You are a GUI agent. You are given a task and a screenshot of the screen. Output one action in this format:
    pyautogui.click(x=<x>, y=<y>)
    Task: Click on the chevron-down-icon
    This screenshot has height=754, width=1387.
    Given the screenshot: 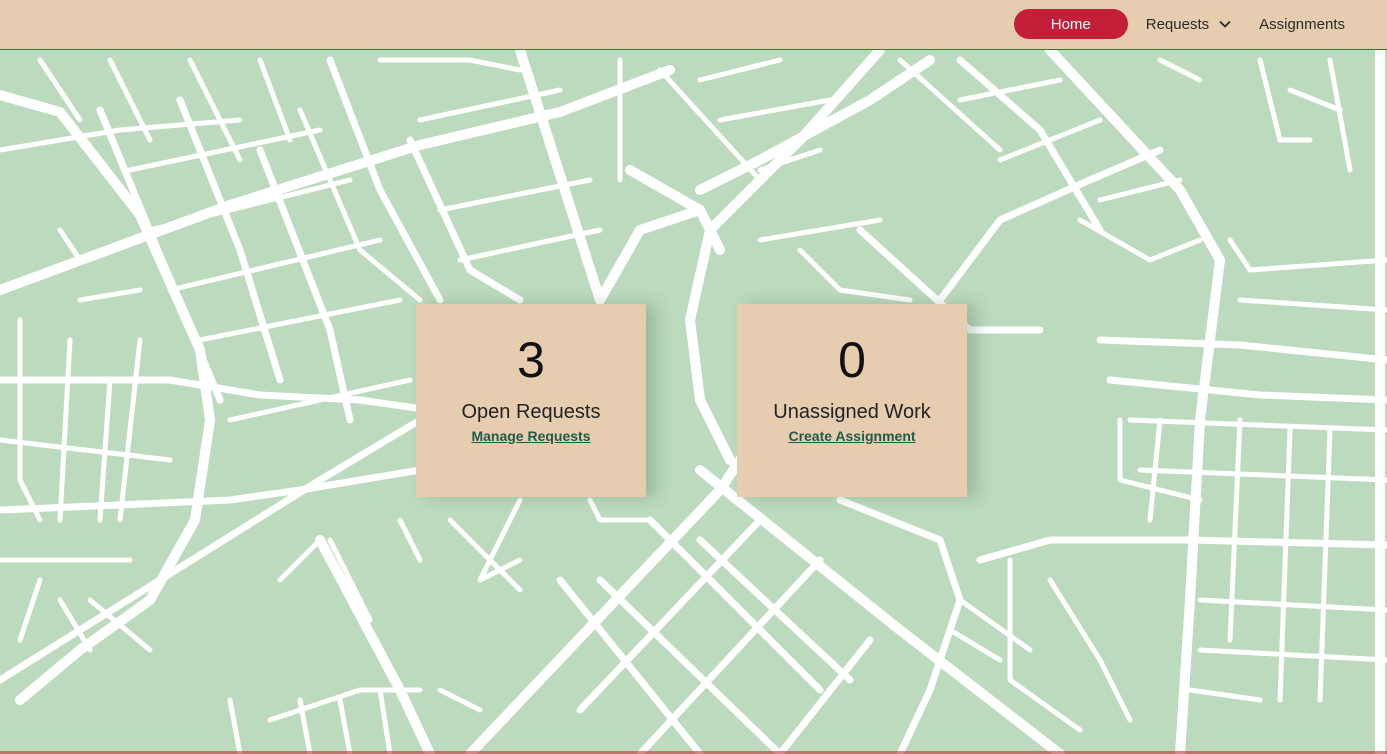 What is the action you would take?
    pyautogui.click(x=1225, y=24)
    